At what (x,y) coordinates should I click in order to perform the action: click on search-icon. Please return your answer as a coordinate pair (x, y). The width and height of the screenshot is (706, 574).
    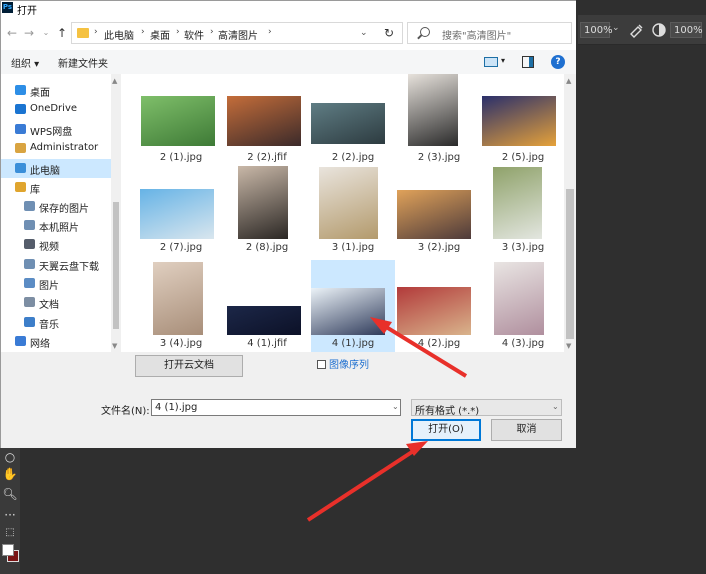
    Looking at the image, I should click on (425, 32).